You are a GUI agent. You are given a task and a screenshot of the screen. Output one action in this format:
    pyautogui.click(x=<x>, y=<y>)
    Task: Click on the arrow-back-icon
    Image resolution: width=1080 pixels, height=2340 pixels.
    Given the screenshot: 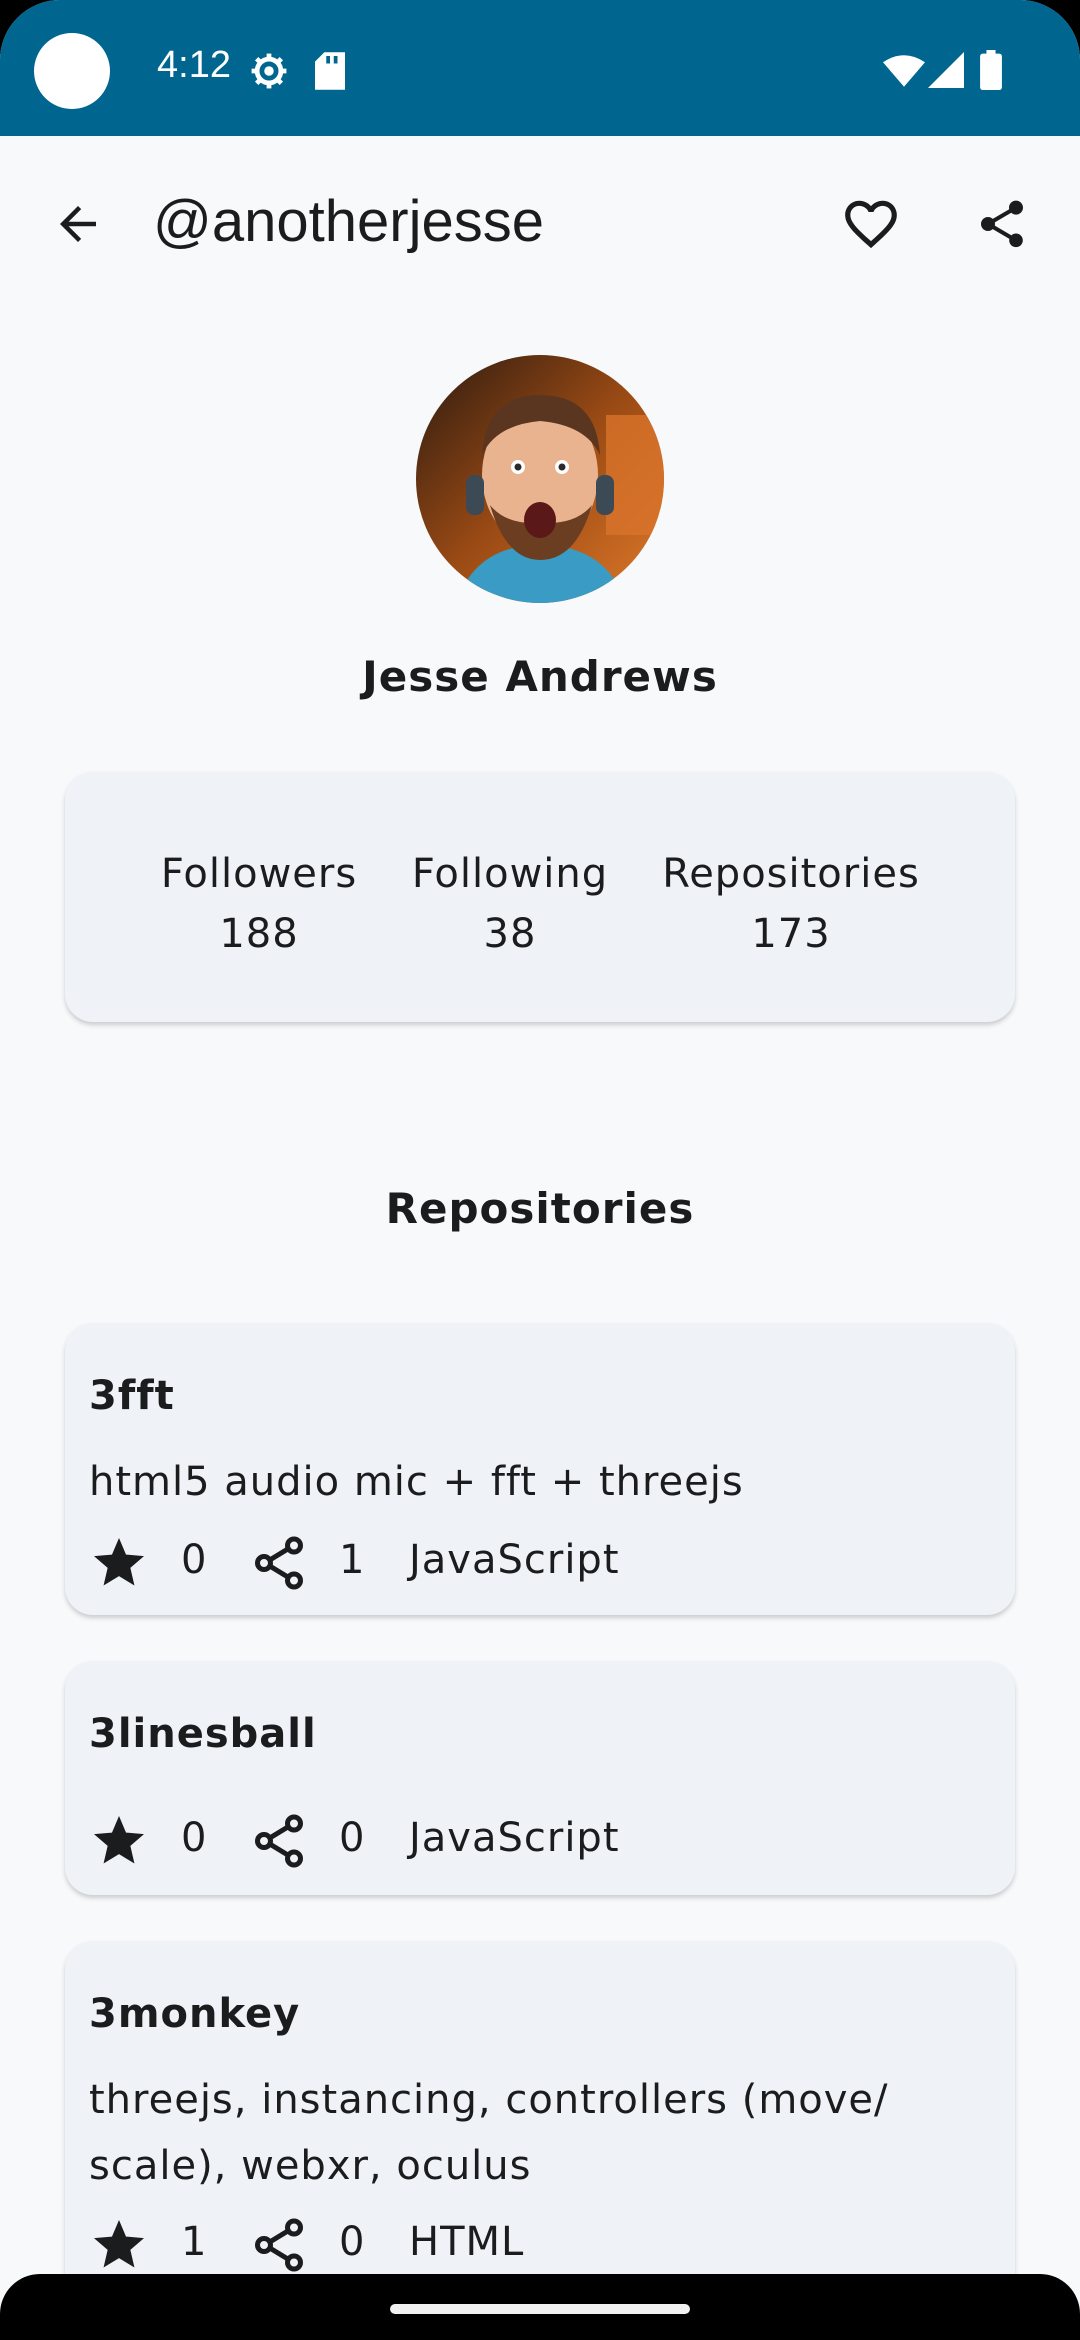 What is the action you would take?
    pyautogui.click(x=78, y=224)
    